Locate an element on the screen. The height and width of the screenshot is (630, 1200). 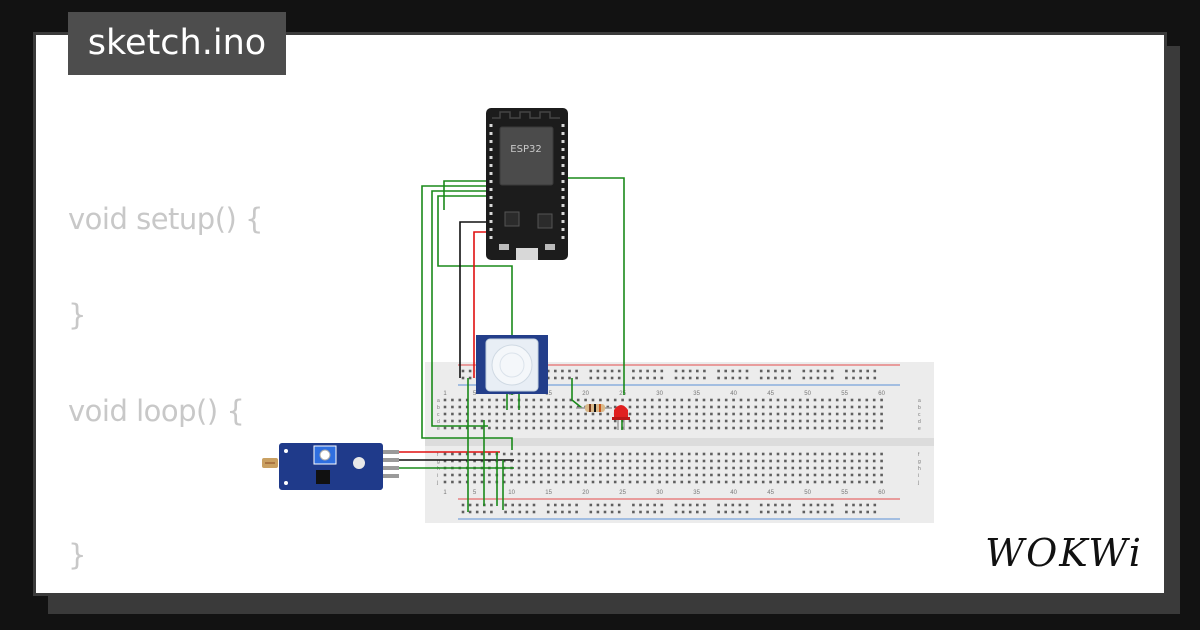
pir-motion-sensor is located at coordinates (512, 364).